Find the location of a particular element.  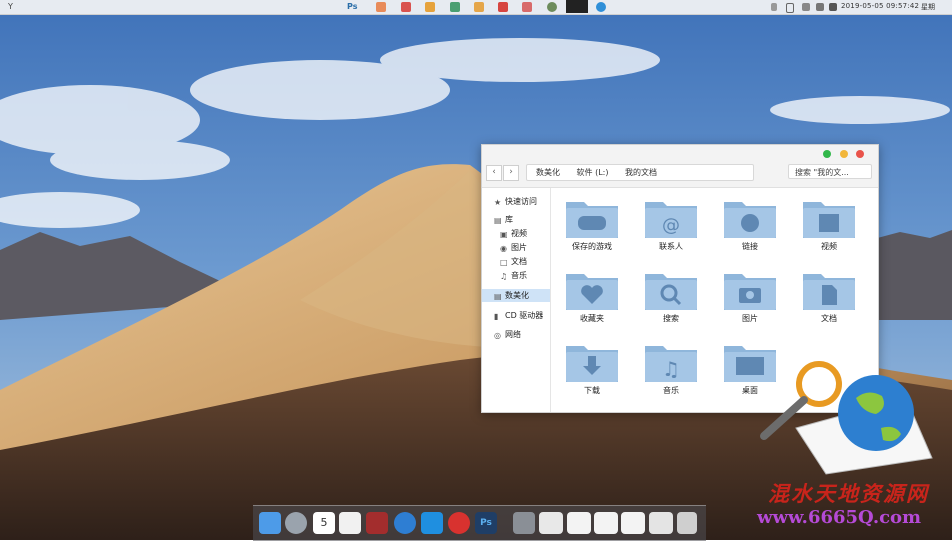

safari-icon is located at coordinates (405, 523).